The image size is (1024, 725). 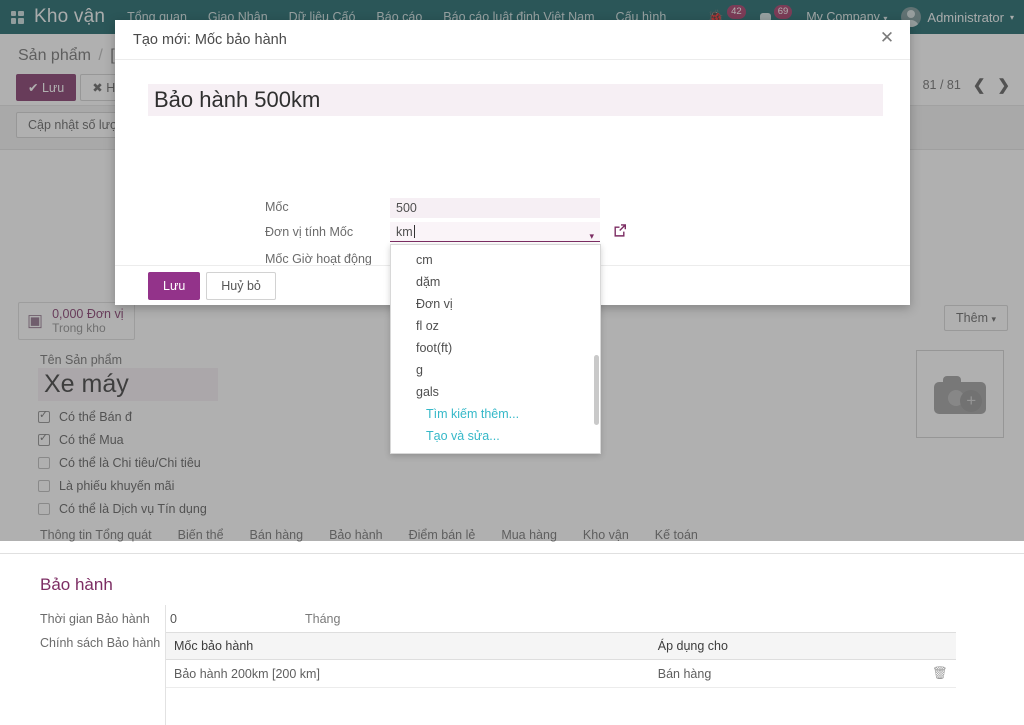 I want to click on warranty-duration-label: Thời gian Bảo hành, so click(x=95, y=619).